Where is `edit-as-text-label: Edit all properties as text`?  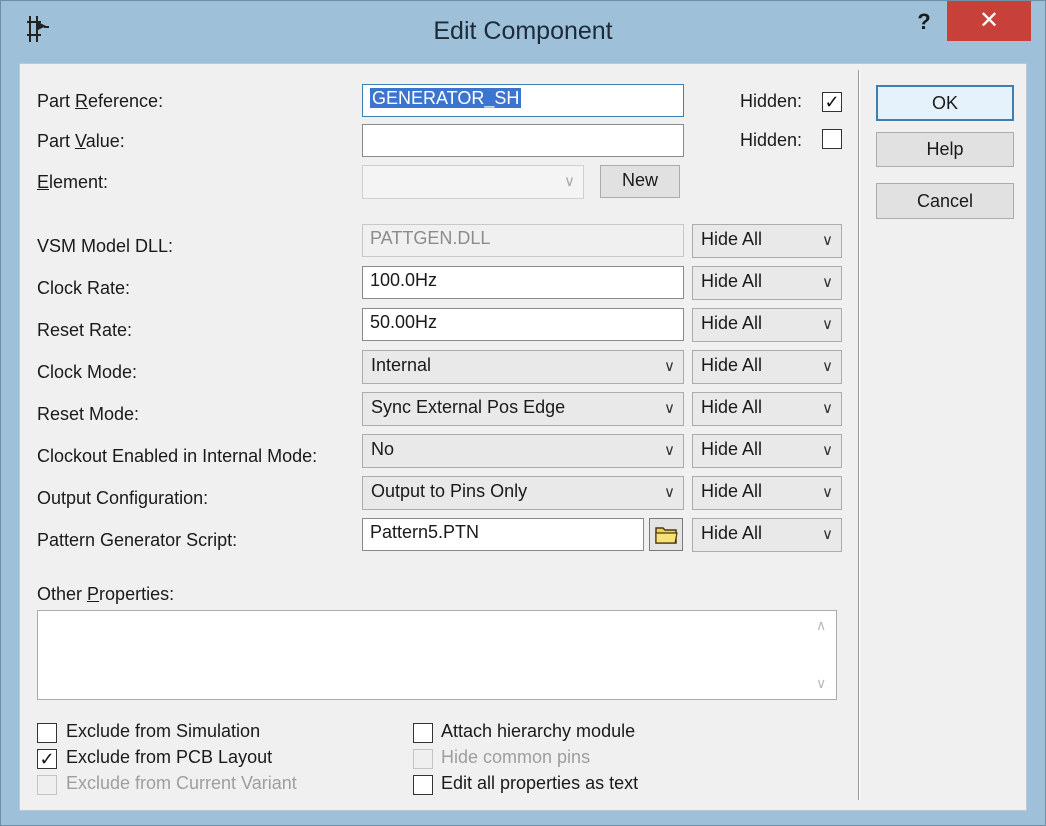 edit-as-text-label: Edit all properties as text is located at coordinates (540, 783).